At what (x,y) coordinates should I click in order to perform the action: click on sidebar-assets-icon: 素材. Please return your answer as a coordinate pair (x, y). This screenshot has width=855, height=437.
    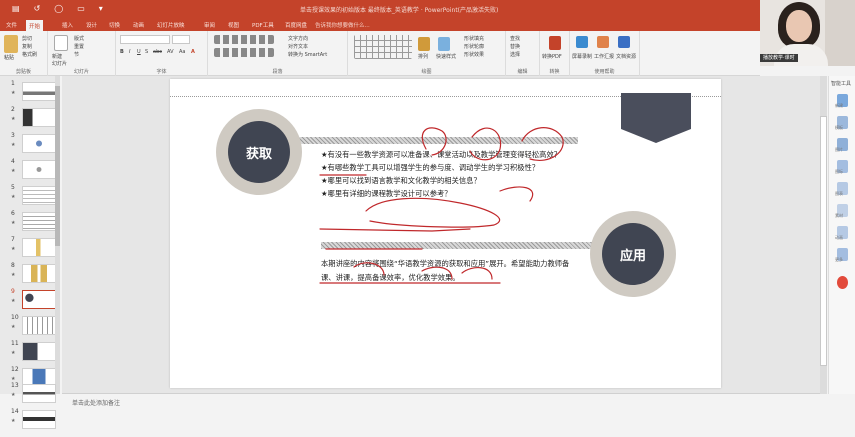
    Looking at the image, I should click on (841, 211).